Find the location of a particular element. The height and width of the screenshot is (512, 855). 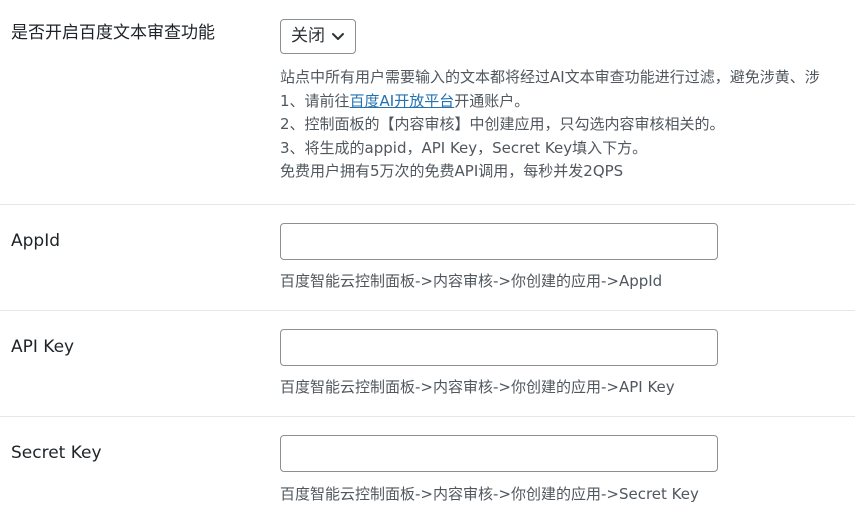

chevron-down-icon is located at coordinates (338, 36).